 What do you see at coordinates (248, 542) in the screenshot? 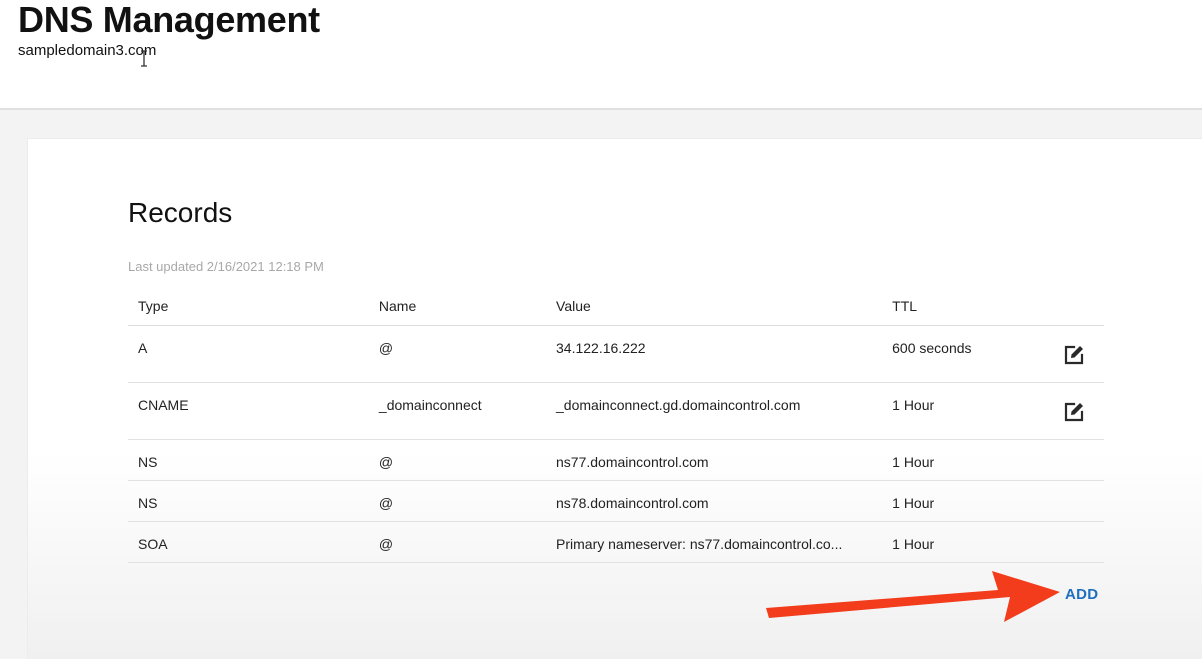
I see `record-type: SOA` at bounding box center [248, 542].